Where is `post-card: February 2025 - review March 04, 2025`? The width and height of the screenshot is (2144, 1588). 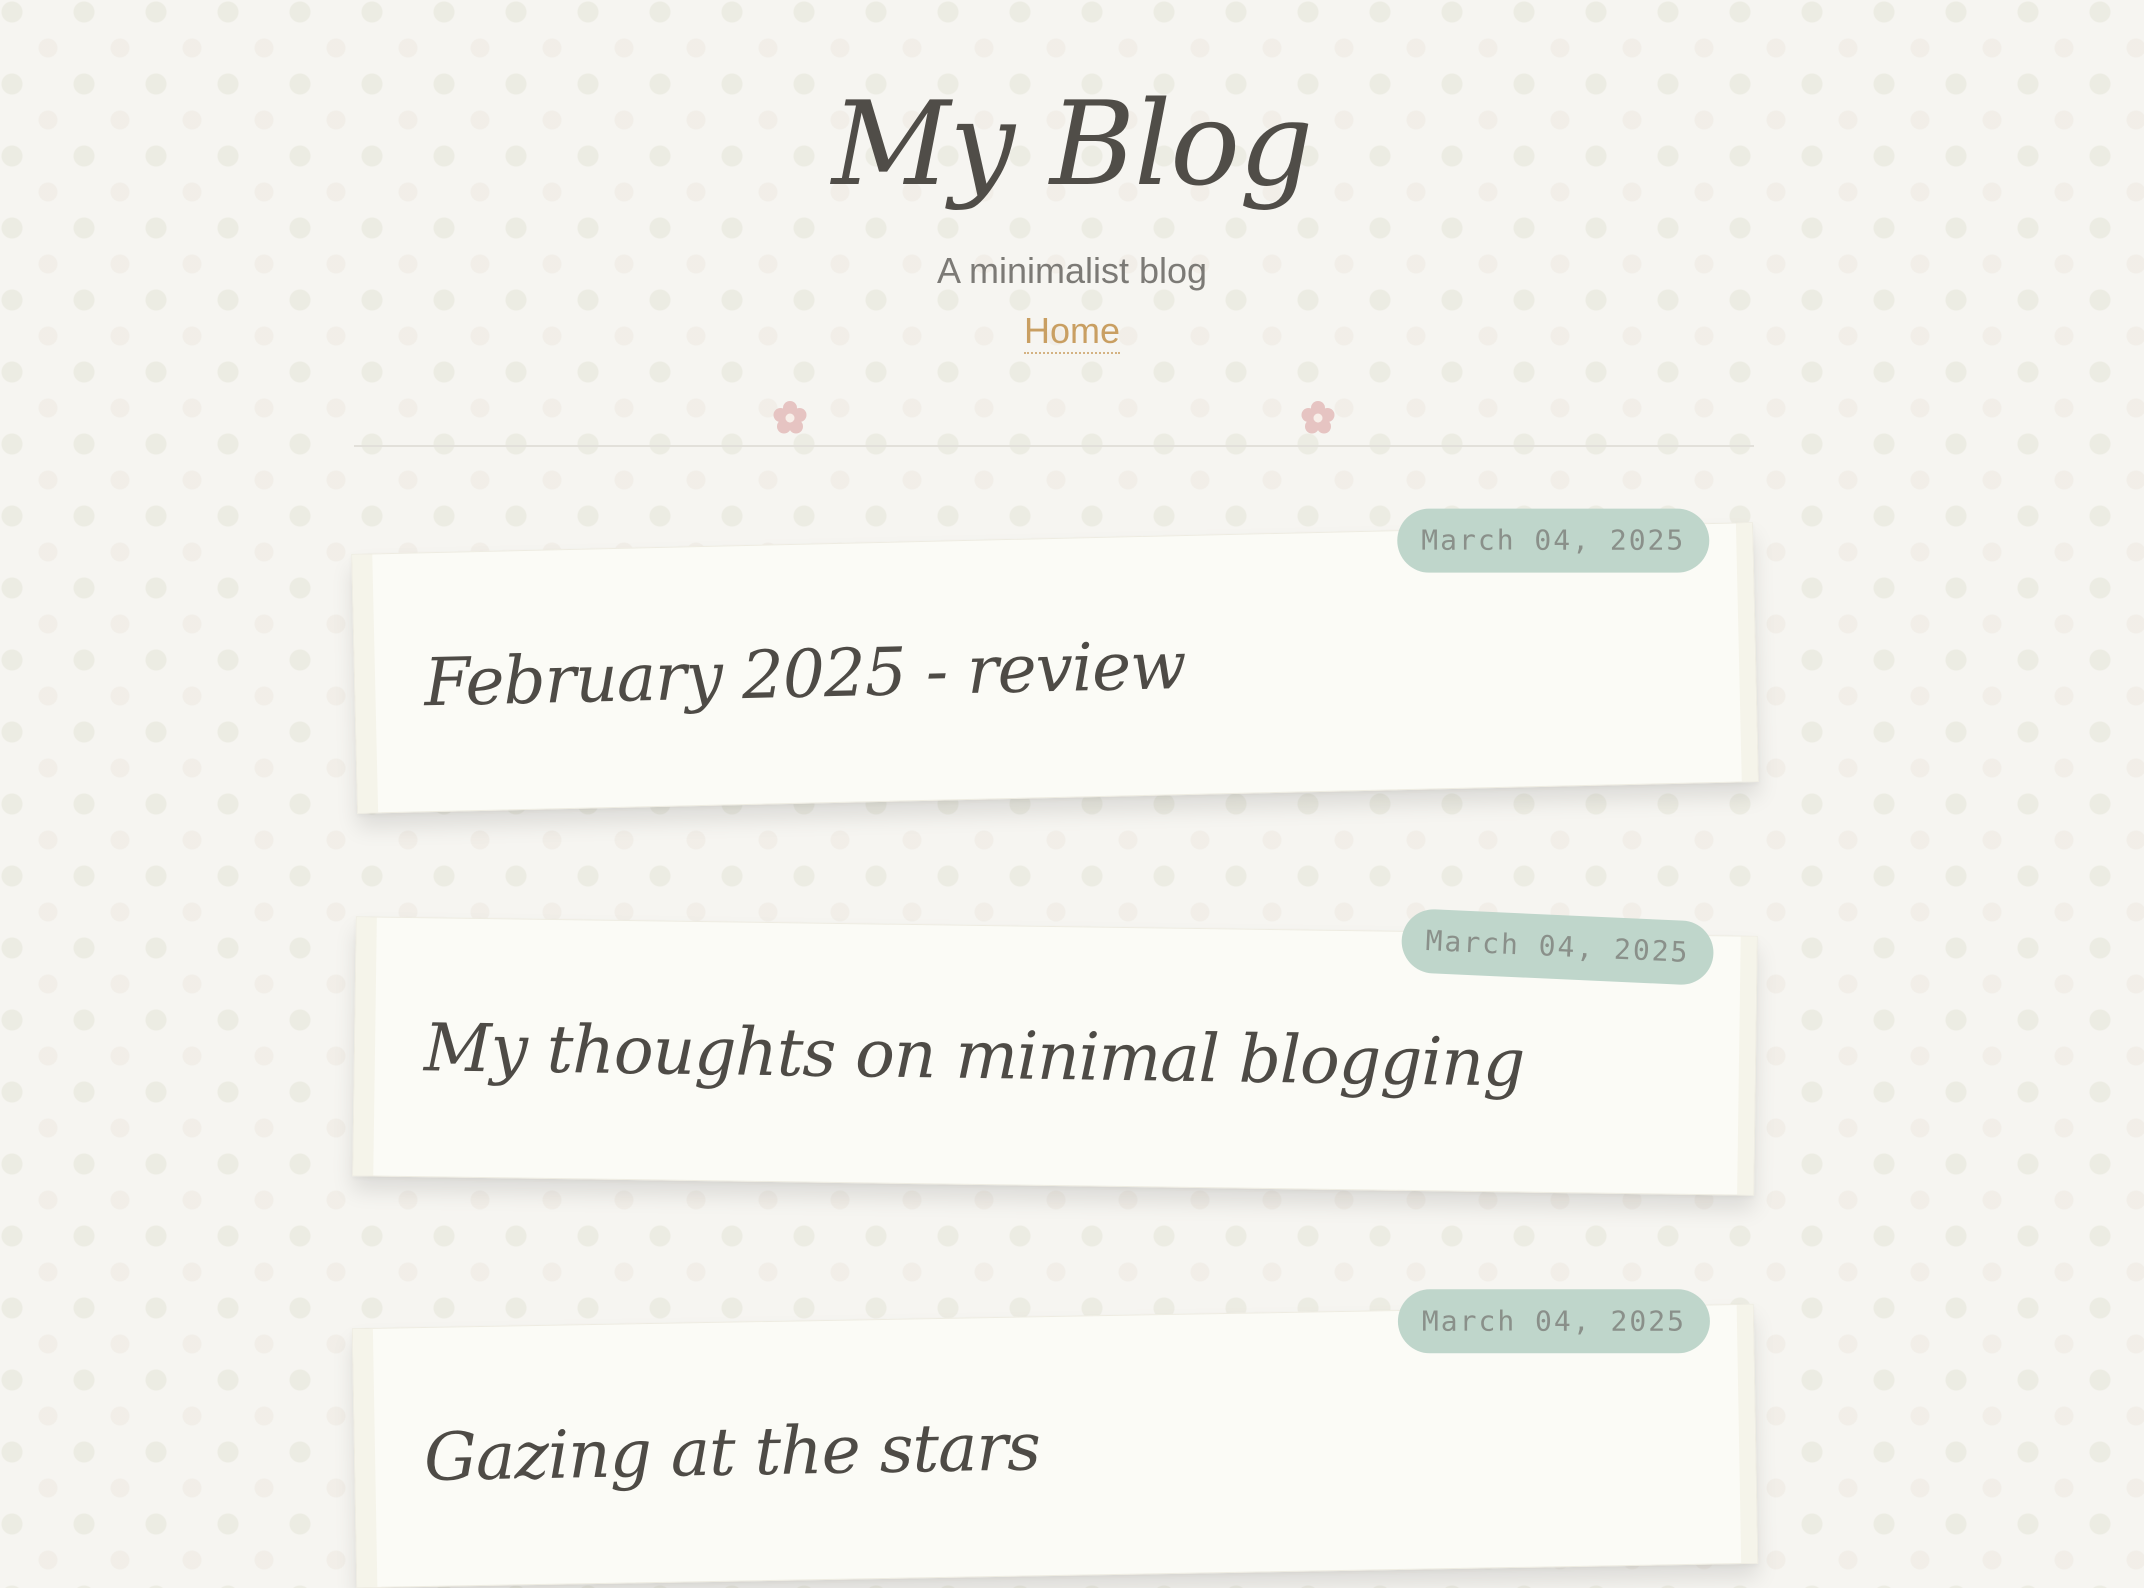
post-card: February 2025 - review March 04, 2025 is located at coordinates (1055, 661).